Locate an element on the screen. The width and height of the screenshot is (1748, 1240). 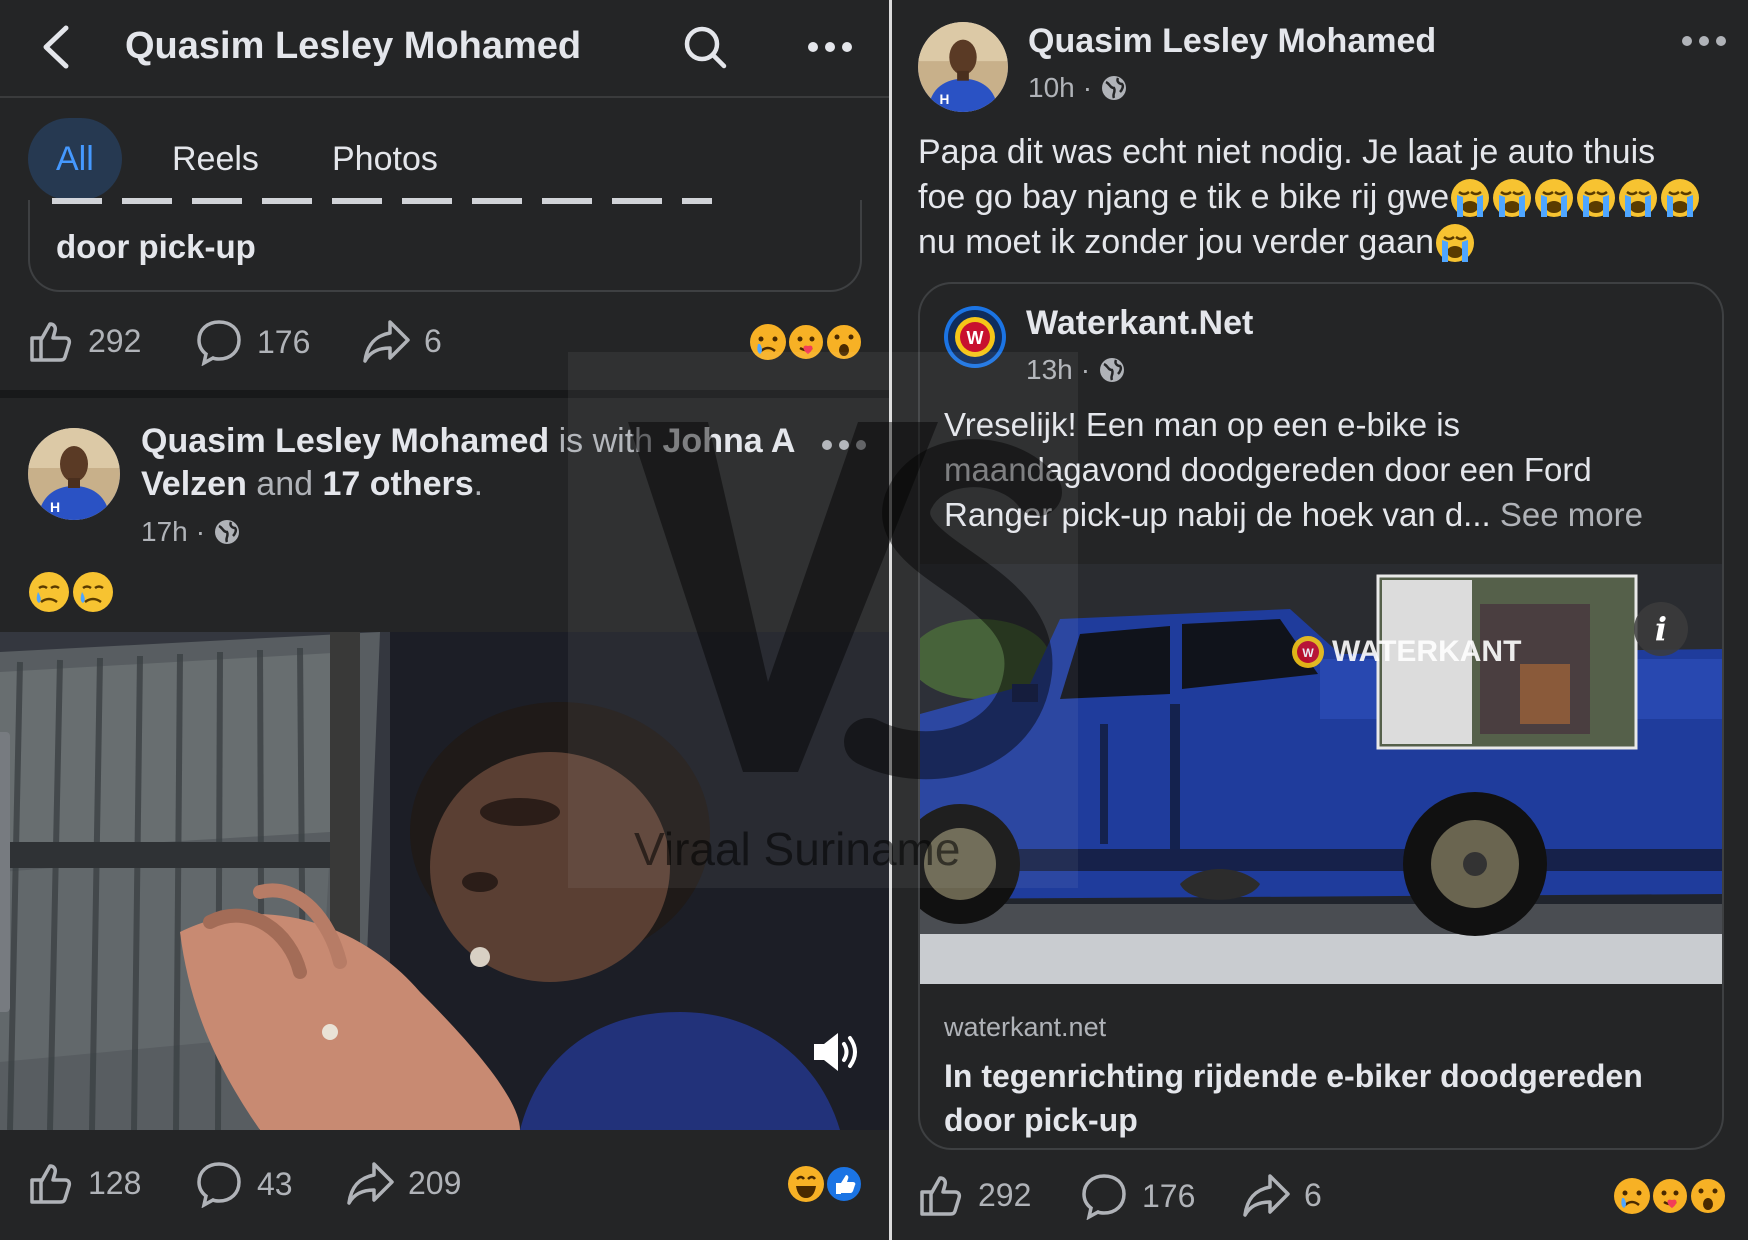
post-meta: 17h · is located at coordinates (191, 532).